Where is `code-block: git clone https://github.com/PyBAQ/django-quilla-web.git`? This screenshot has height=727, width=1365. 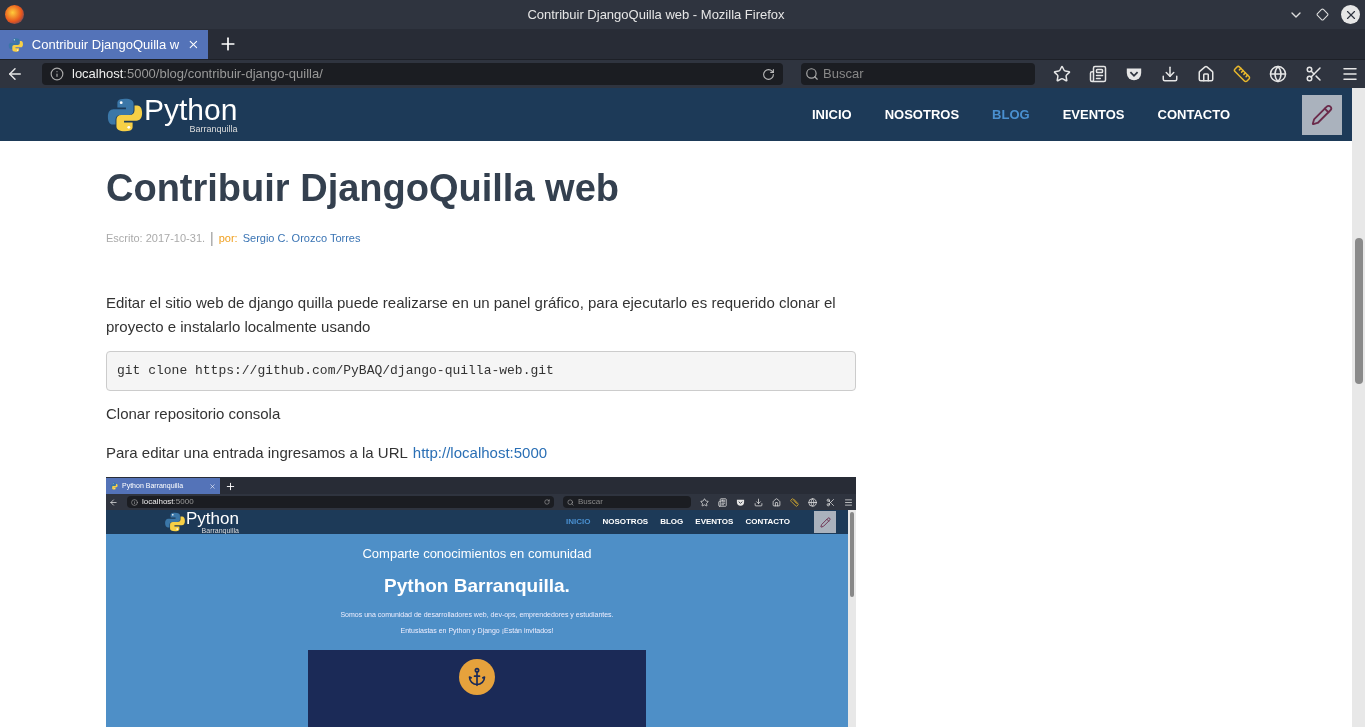 code-block: git clone https://github.com/PyBAQ/django-quilla-web.git is located at coordinates (481, 371).